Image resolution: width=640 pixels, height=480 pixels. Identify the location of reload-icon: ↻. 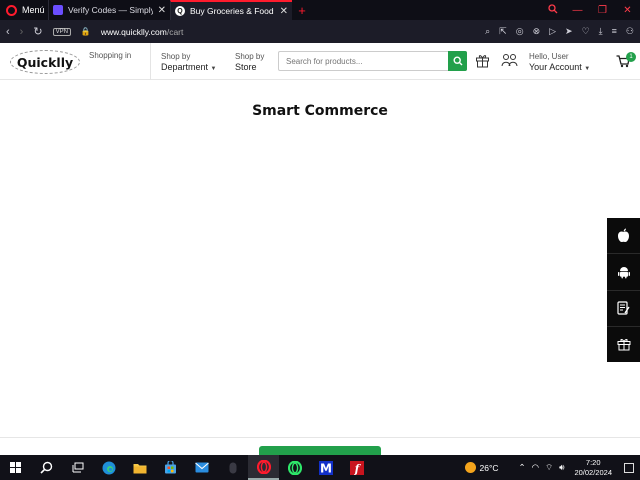
(37, 31).